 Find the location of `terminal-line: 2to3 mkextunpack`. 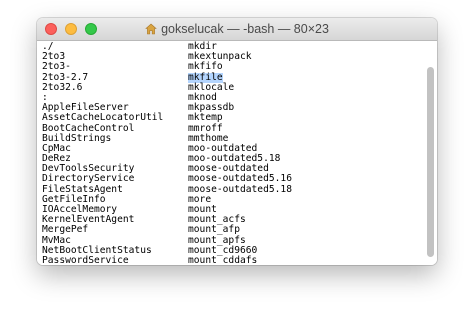

terminal-line: 2to3 mkextunpack is located at coordinates (232, 56).